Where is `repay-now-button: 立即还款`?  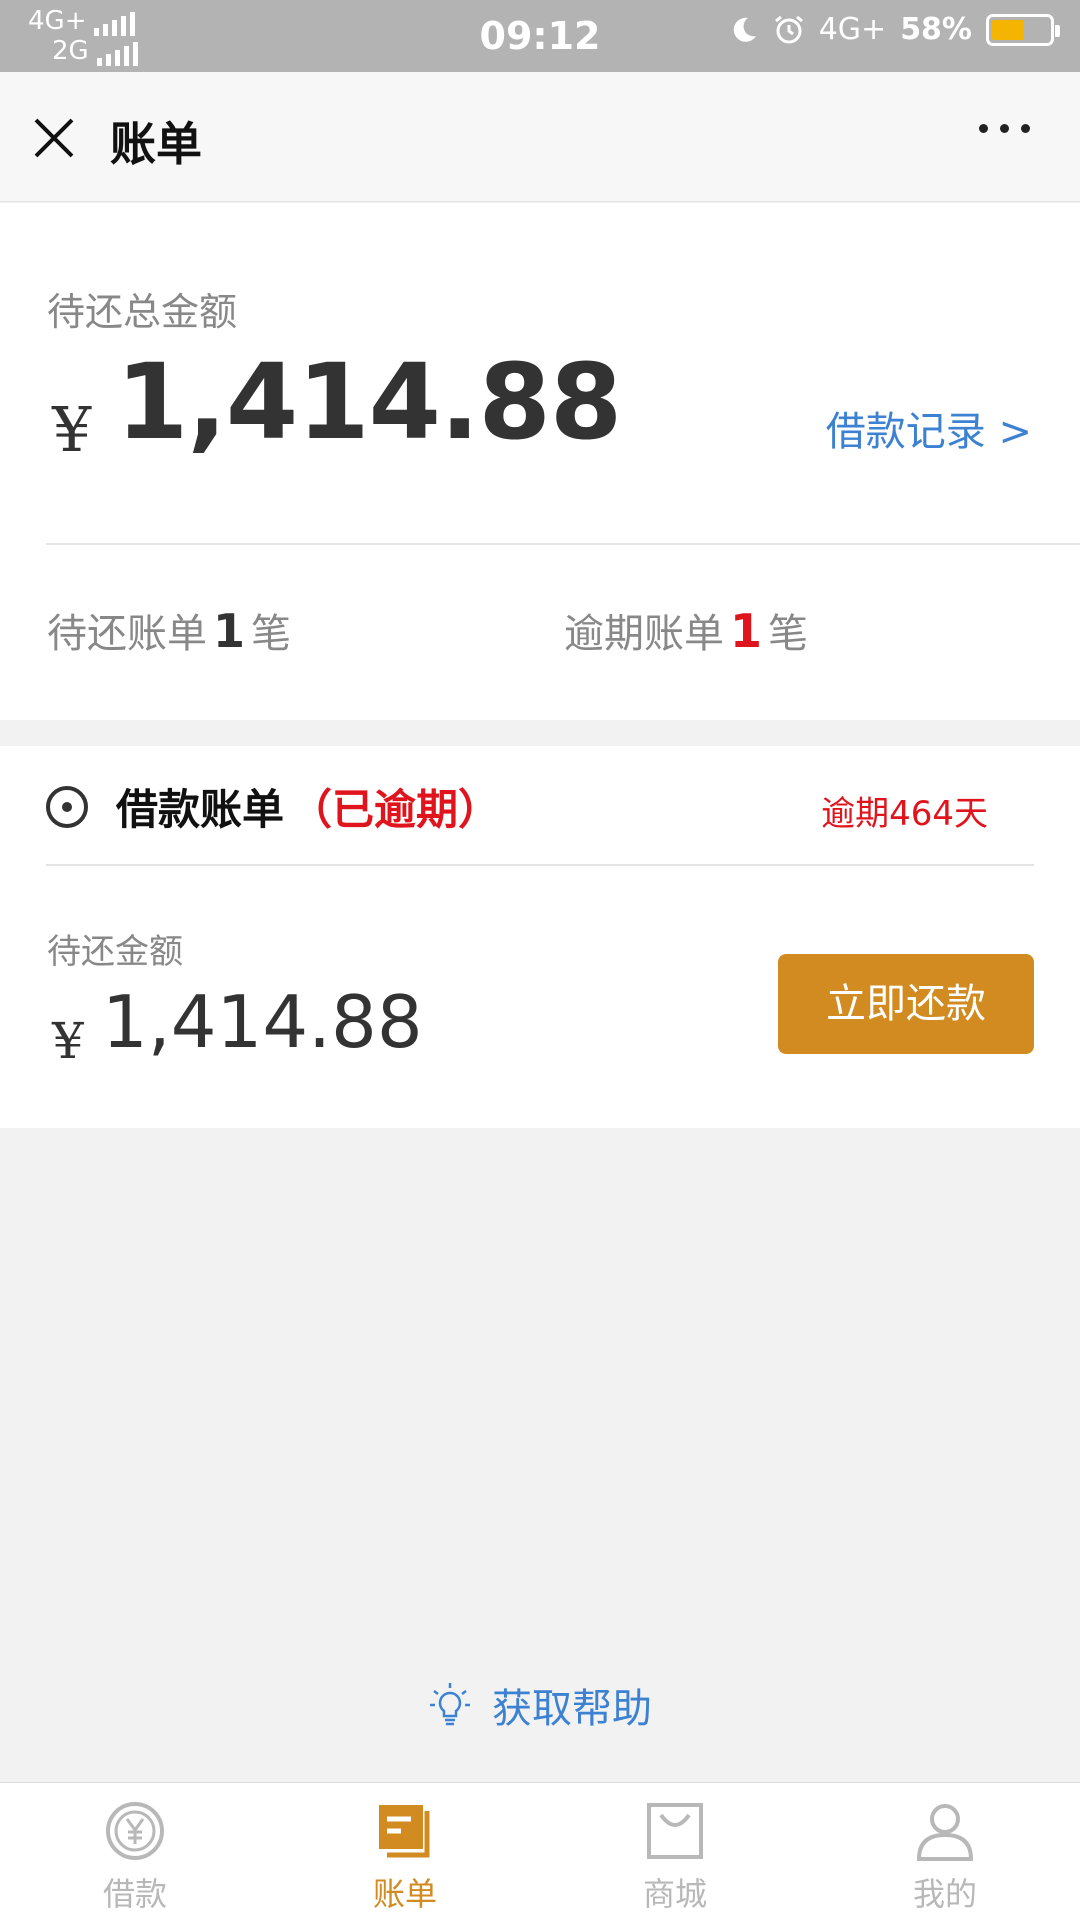 repay-now-button: 立即还款 is located at coordinates (906, 1004).